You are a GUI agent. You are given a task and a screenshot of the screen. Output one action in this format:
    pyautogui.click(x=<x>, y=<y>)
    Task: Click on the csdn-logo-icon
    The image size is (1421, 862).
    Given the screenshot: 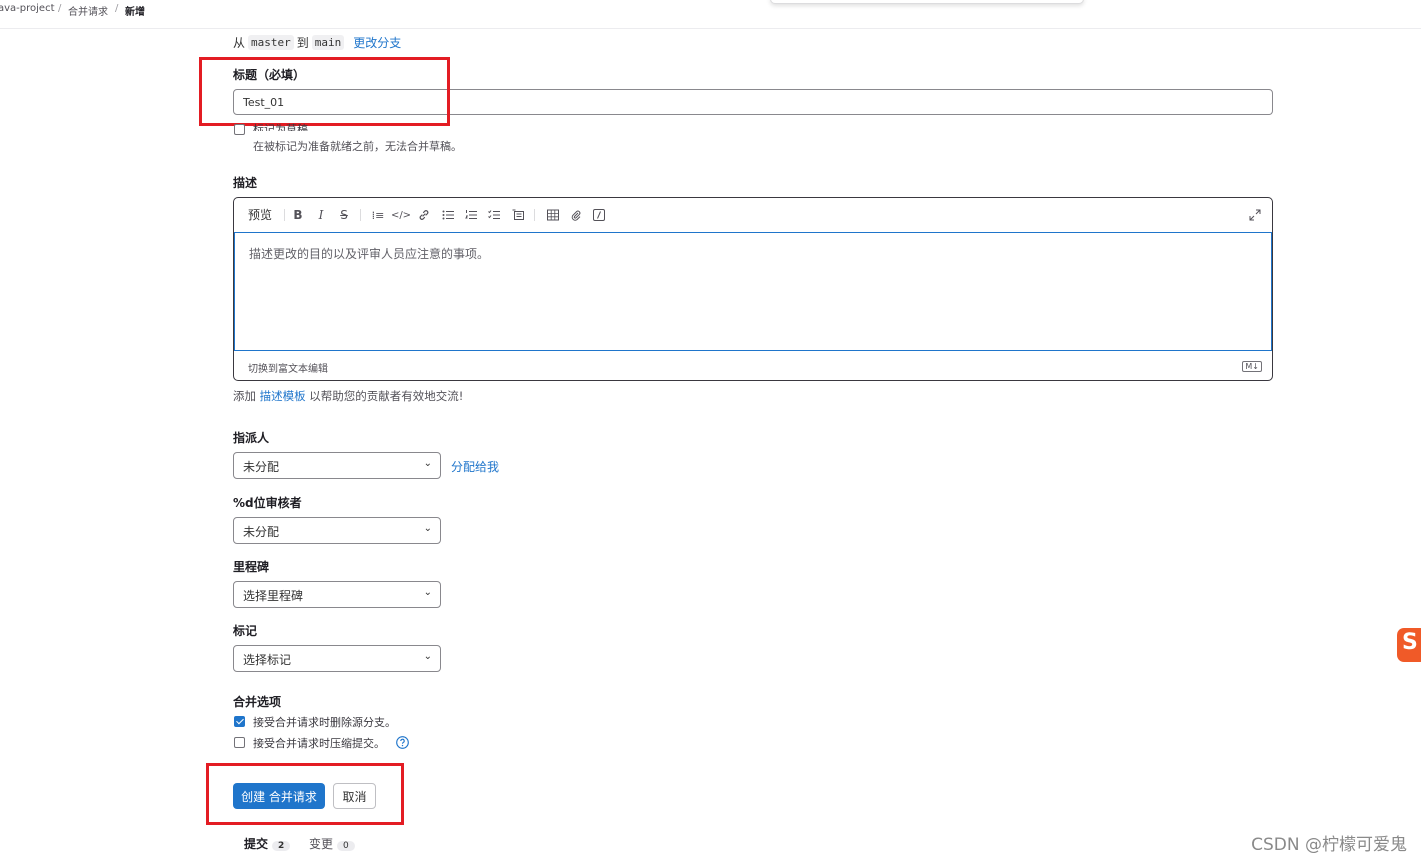 What is the action you would take?
    pyautogui.click(x=1409, y=645)
    